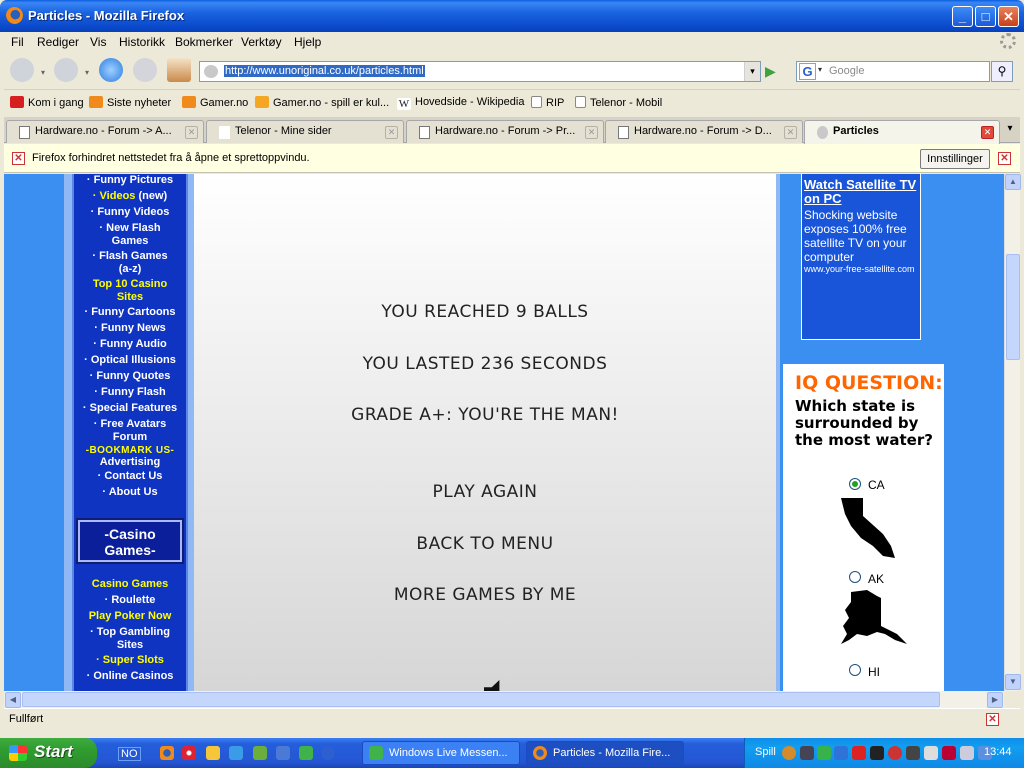  I want to click on nav-link: · Funny Quotes, so click(130, 376).